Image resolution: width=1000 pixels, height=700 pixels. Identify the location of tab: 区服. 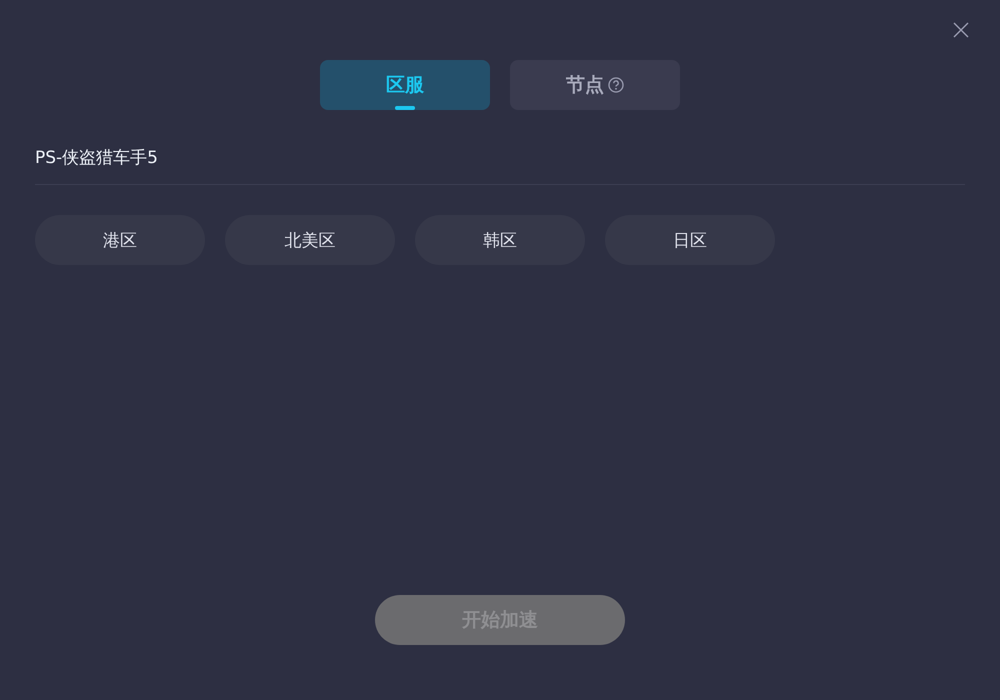
(405, 85).